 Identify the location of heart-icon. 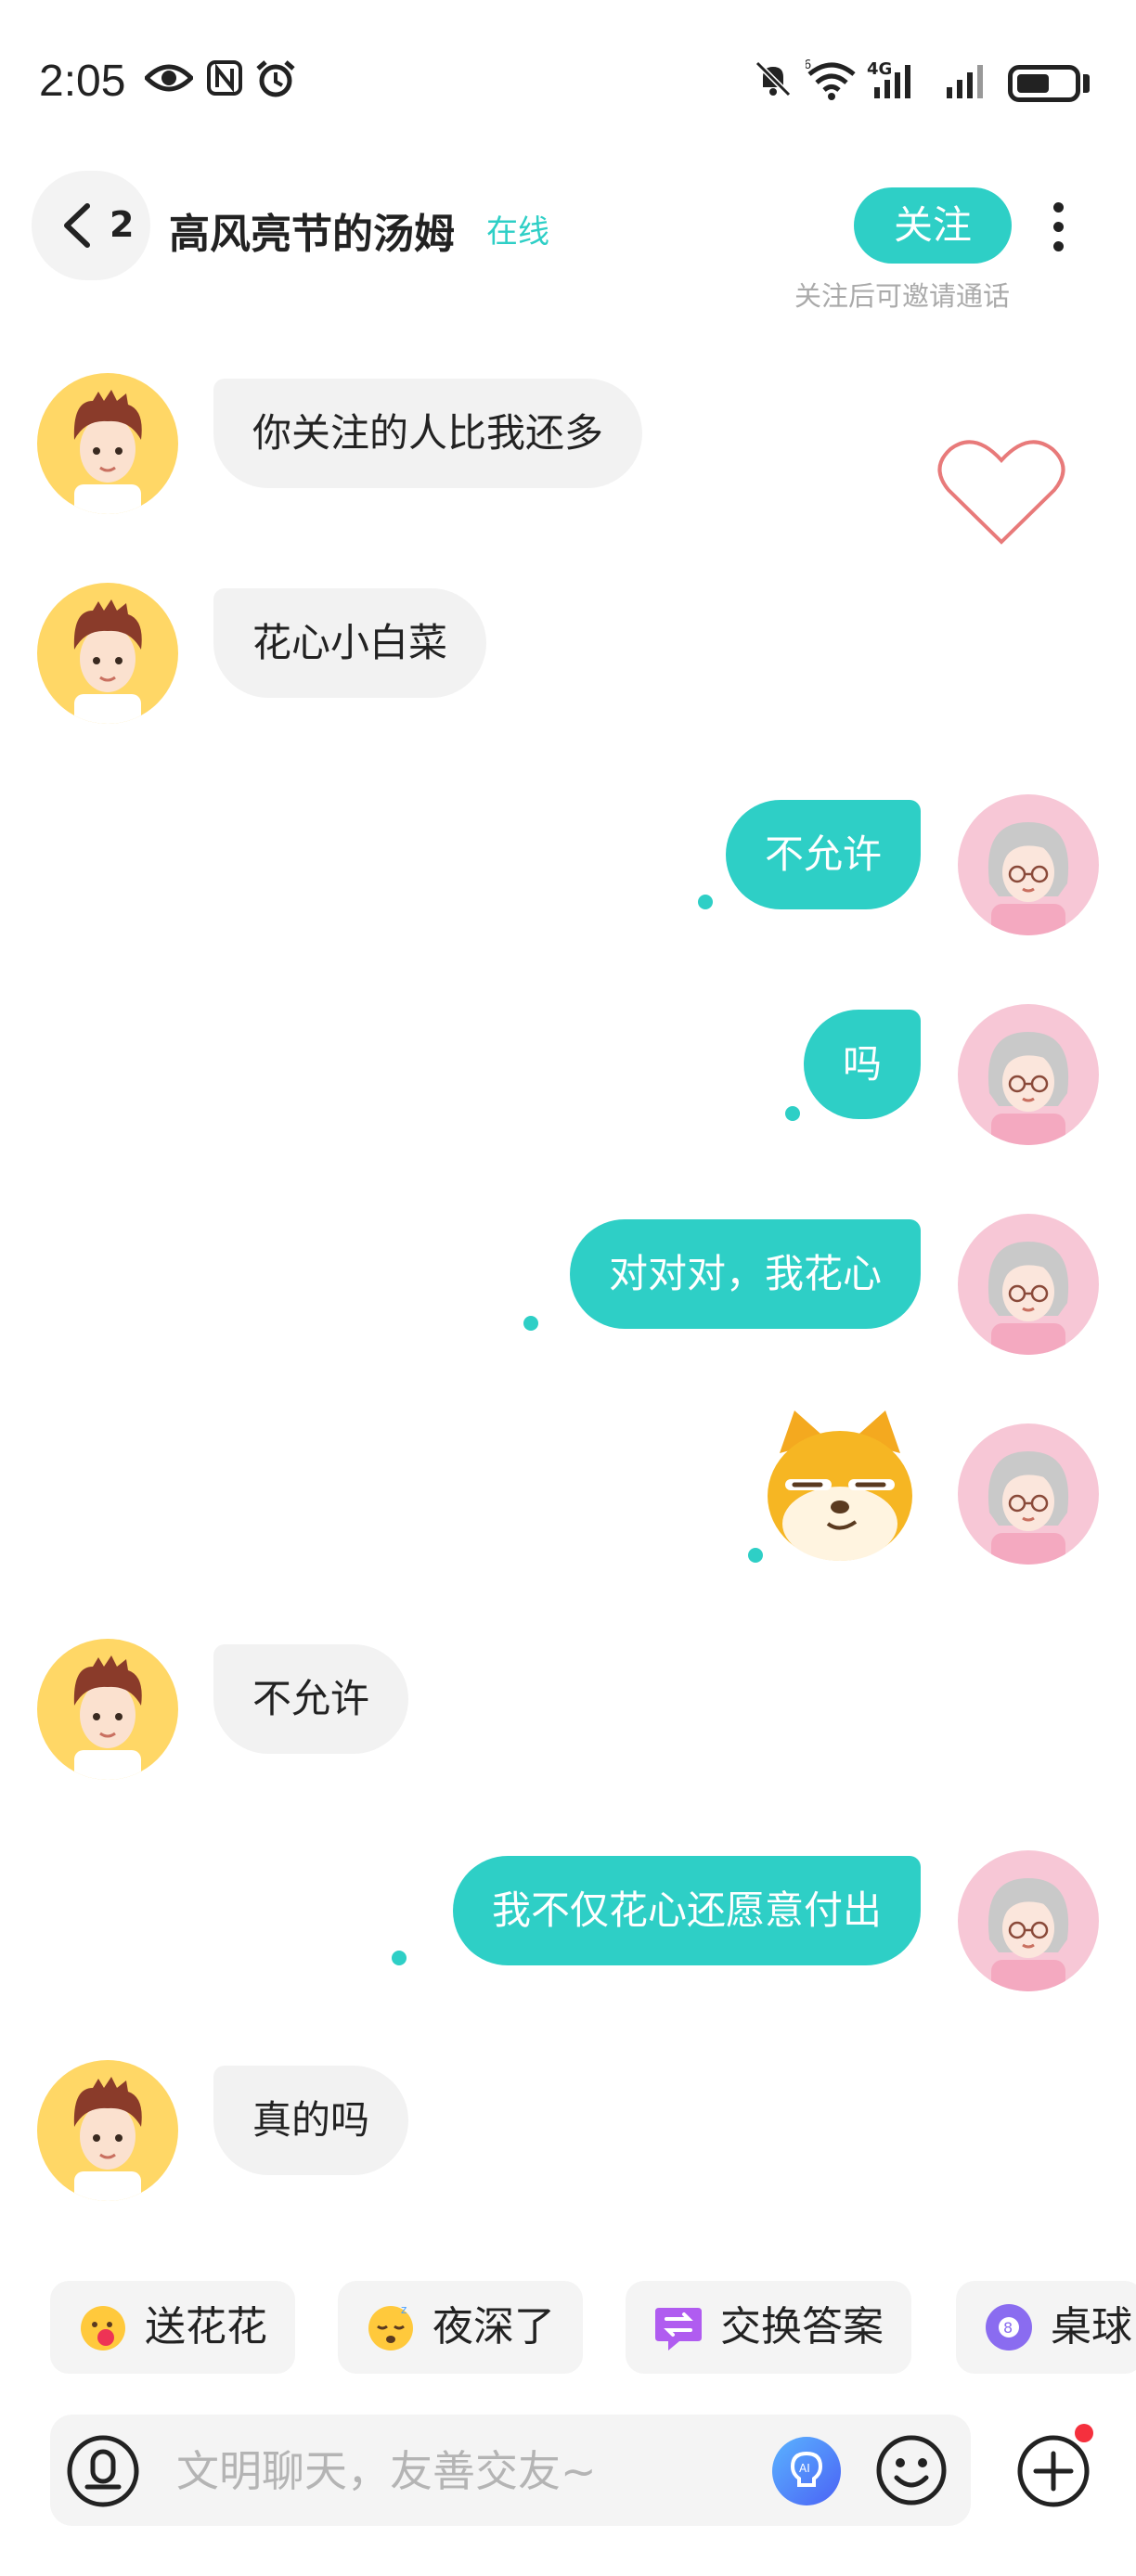
(1001, 493).